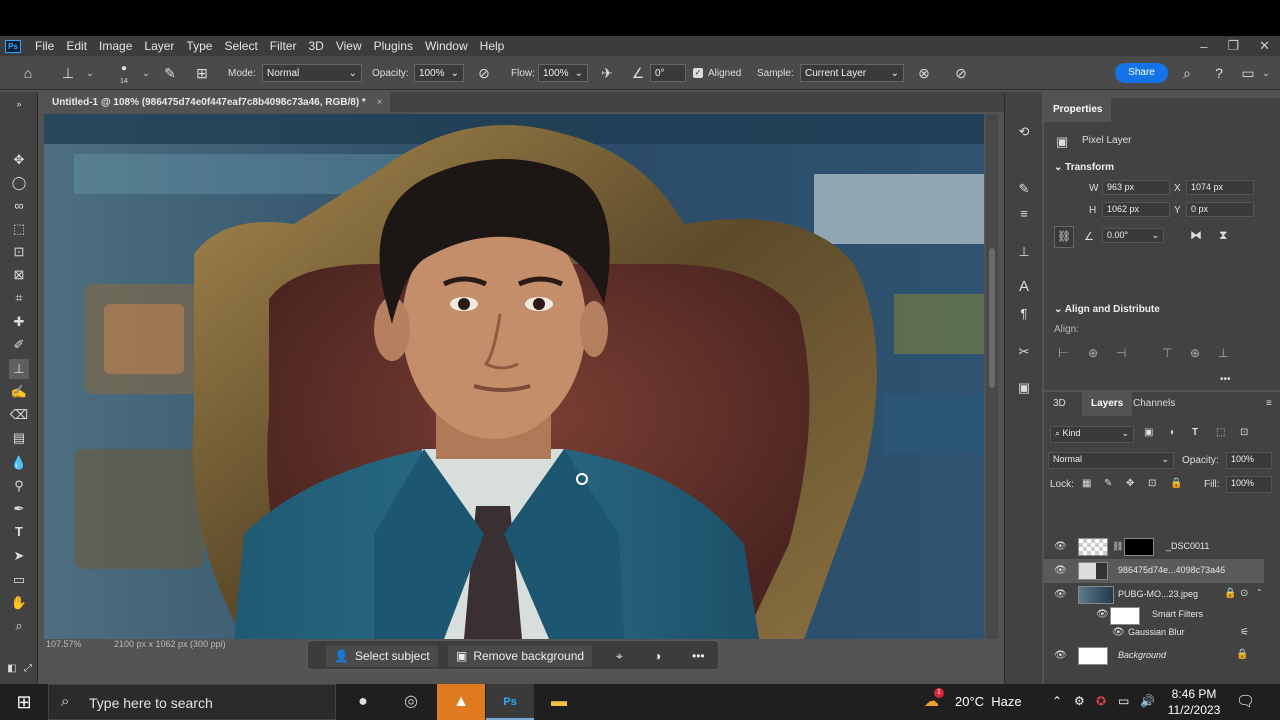 This screenshot has width=1280, height=720. I want to click on menu-window: Window, so click(446, 46).